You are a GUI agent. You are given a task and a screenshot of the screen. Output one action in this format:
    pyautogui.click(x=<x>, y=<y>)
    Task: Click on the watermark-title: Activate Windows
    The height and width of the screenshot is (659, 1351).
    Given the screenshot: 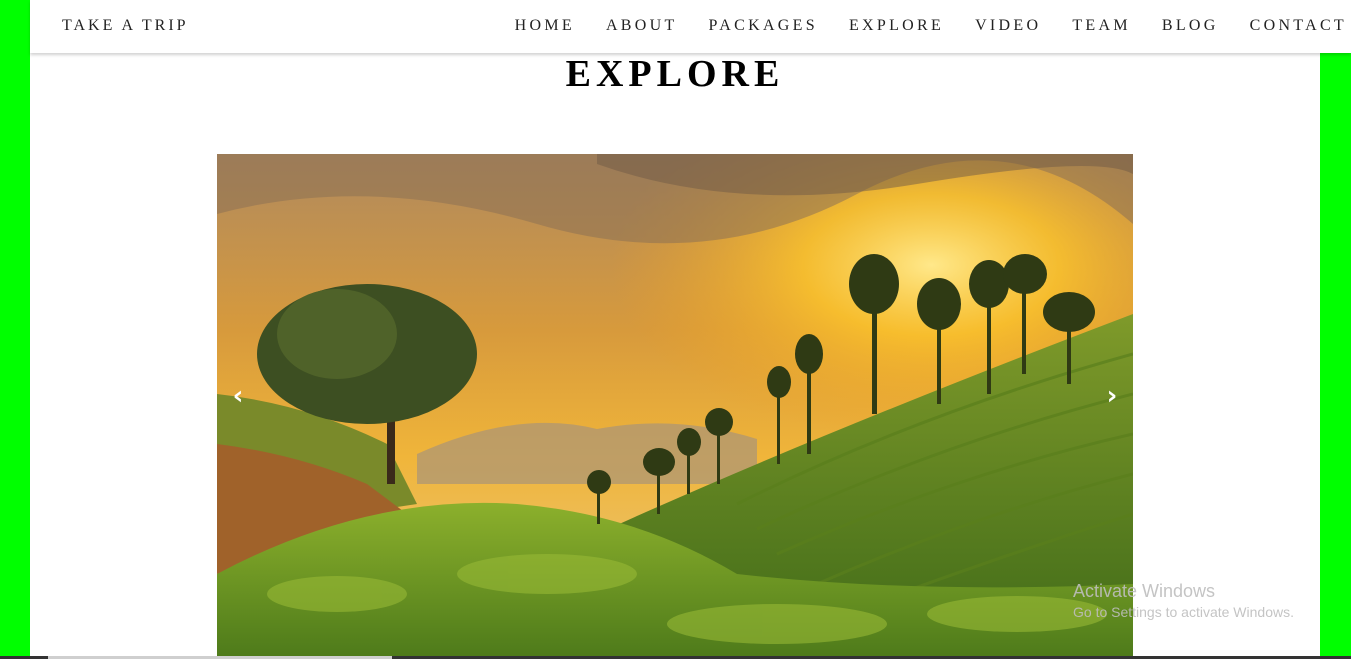 What is the action you would take?
    pyautogui.click(x=1144, y=591)
    